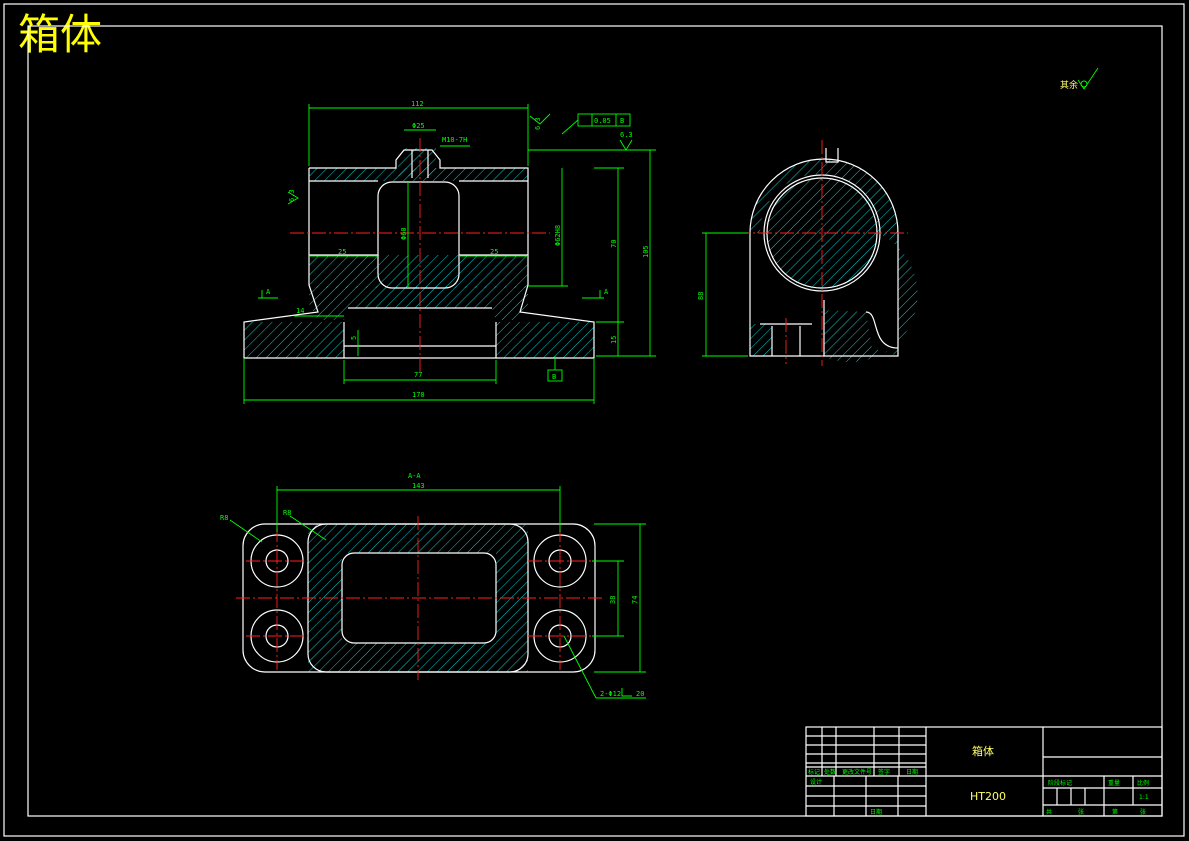  What do you see at coordinates (610, 694) in the screenshot?
I see `svg-text: 2-Φ12` at bounding box center [610, 694].